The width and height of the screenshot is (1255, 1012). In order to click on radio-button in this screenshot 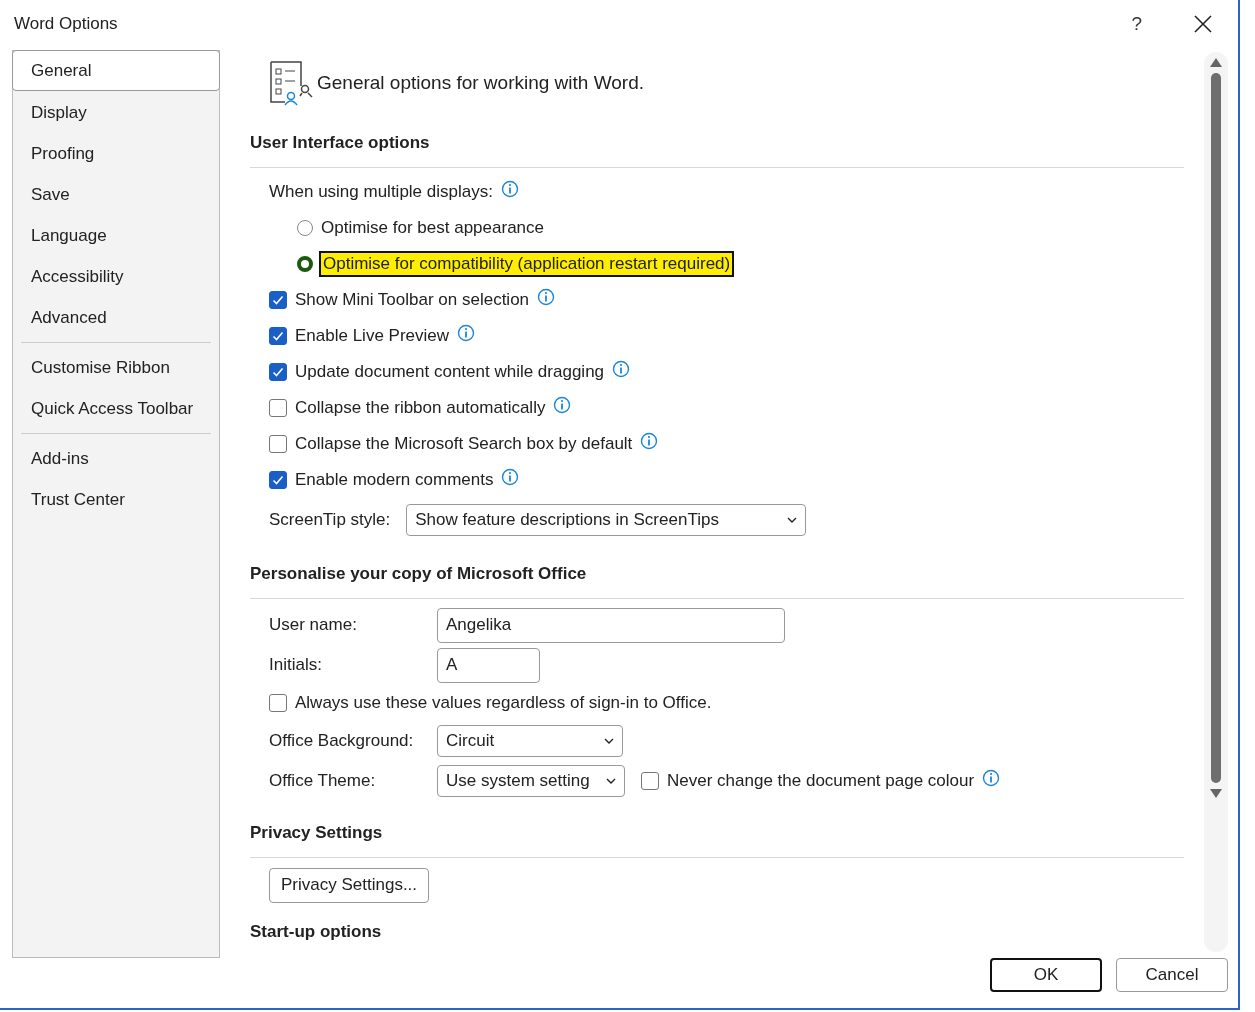, I will do `click(305, 264)`.